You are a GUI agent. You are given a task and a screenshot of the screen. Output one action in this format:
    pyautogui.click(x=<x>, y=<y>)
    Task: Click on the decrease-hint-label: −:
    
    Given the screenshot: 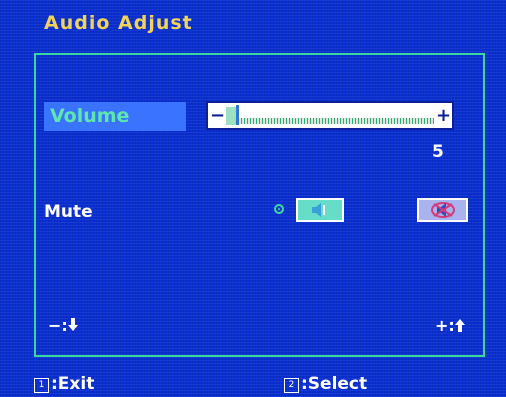 What is the action you would take?
    pyautogui.click(x=58, y=325)
    